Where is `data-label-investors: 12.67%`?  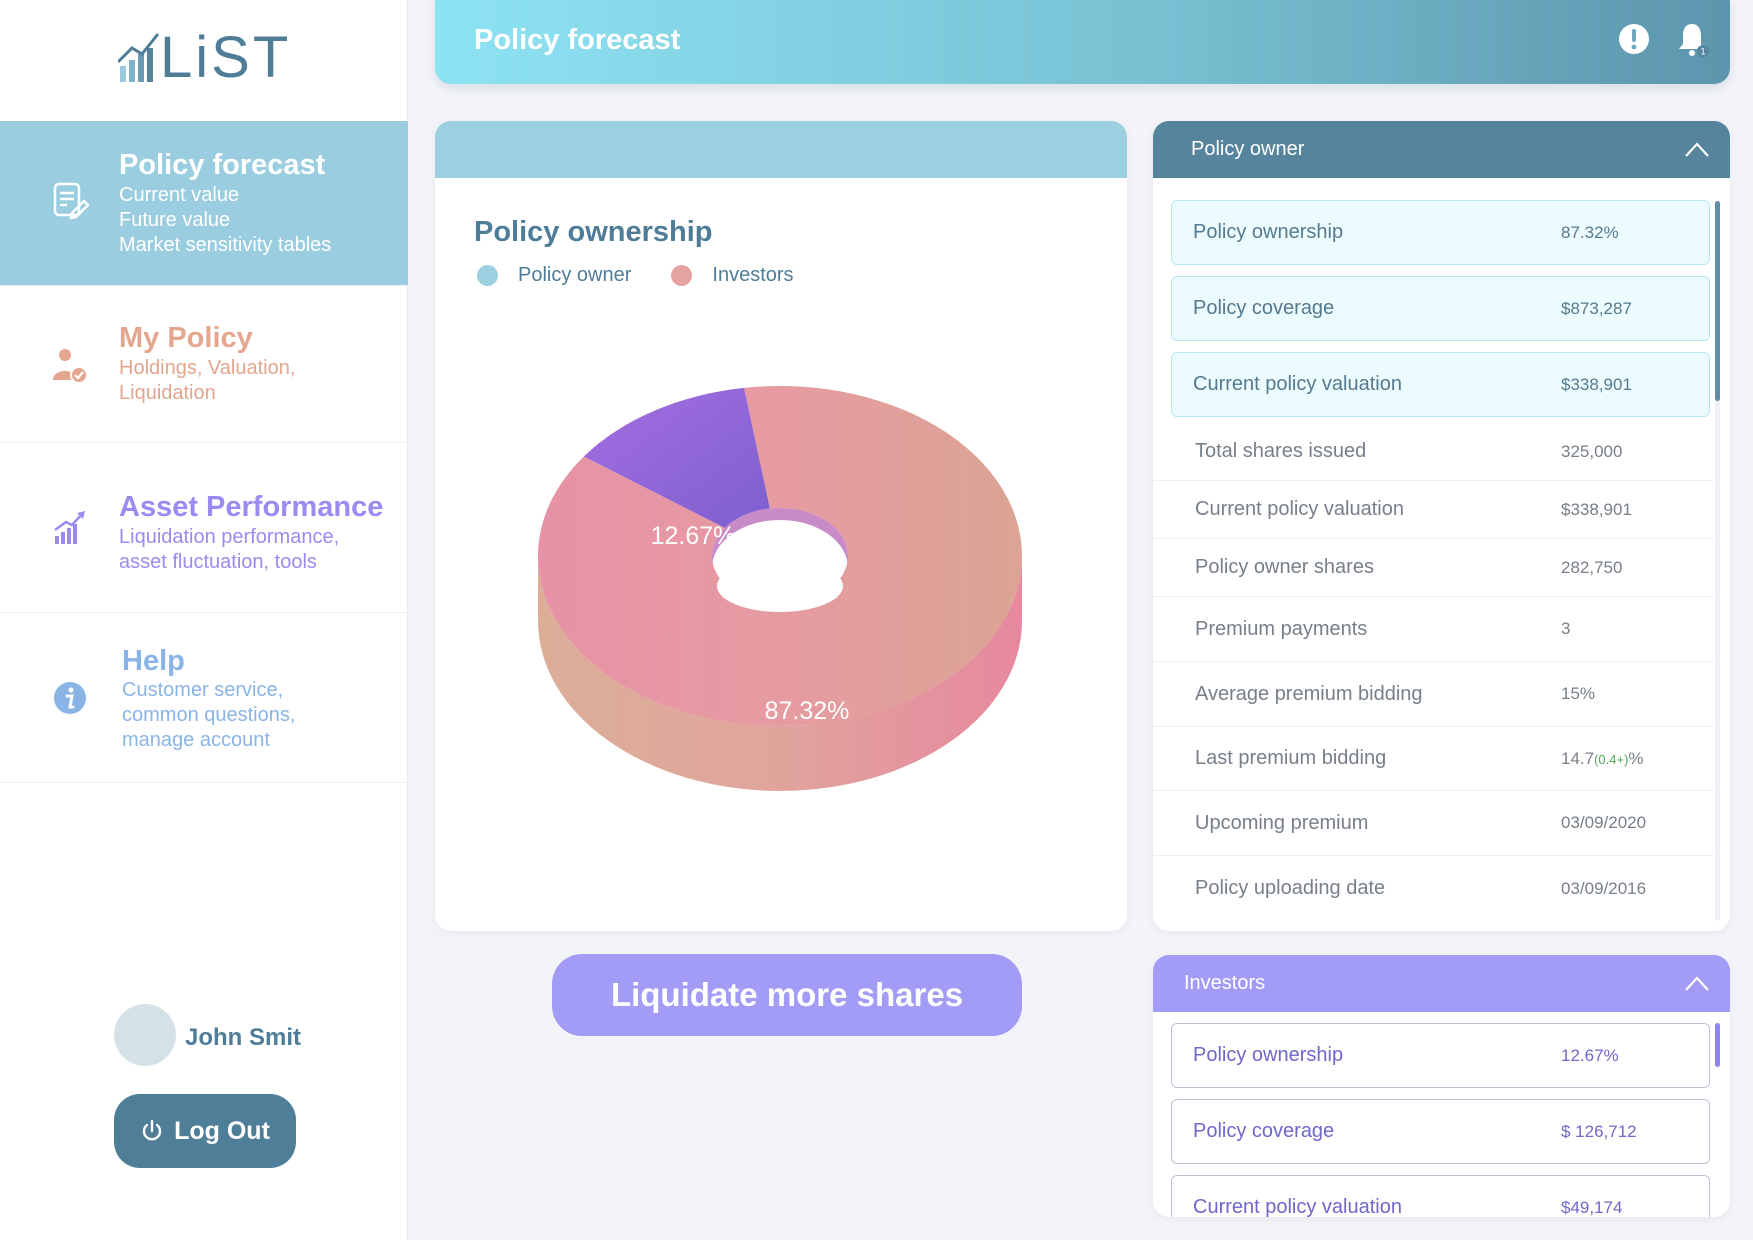 data-label-investors: 12.67% is located at coordinates (693, 536).